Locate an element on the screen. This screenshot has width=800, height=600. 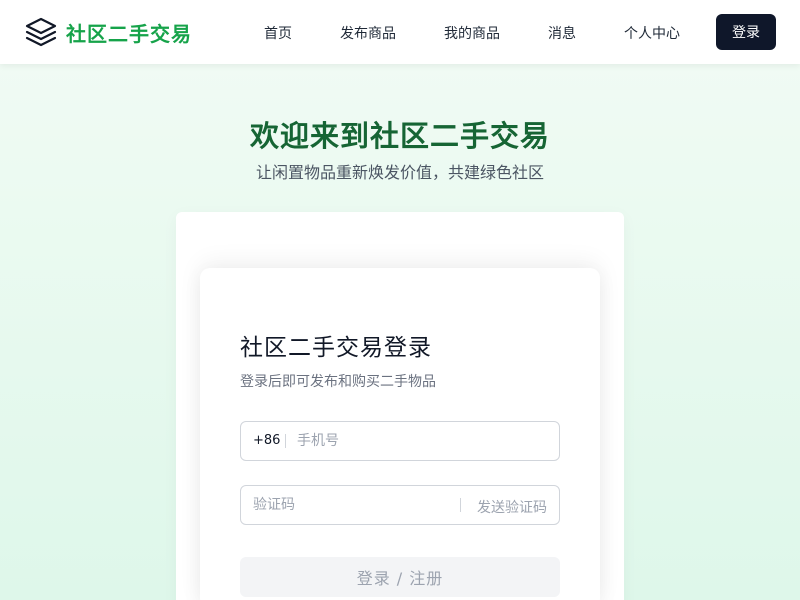
nav-home: 首页 is located at coordinates (278, 33).